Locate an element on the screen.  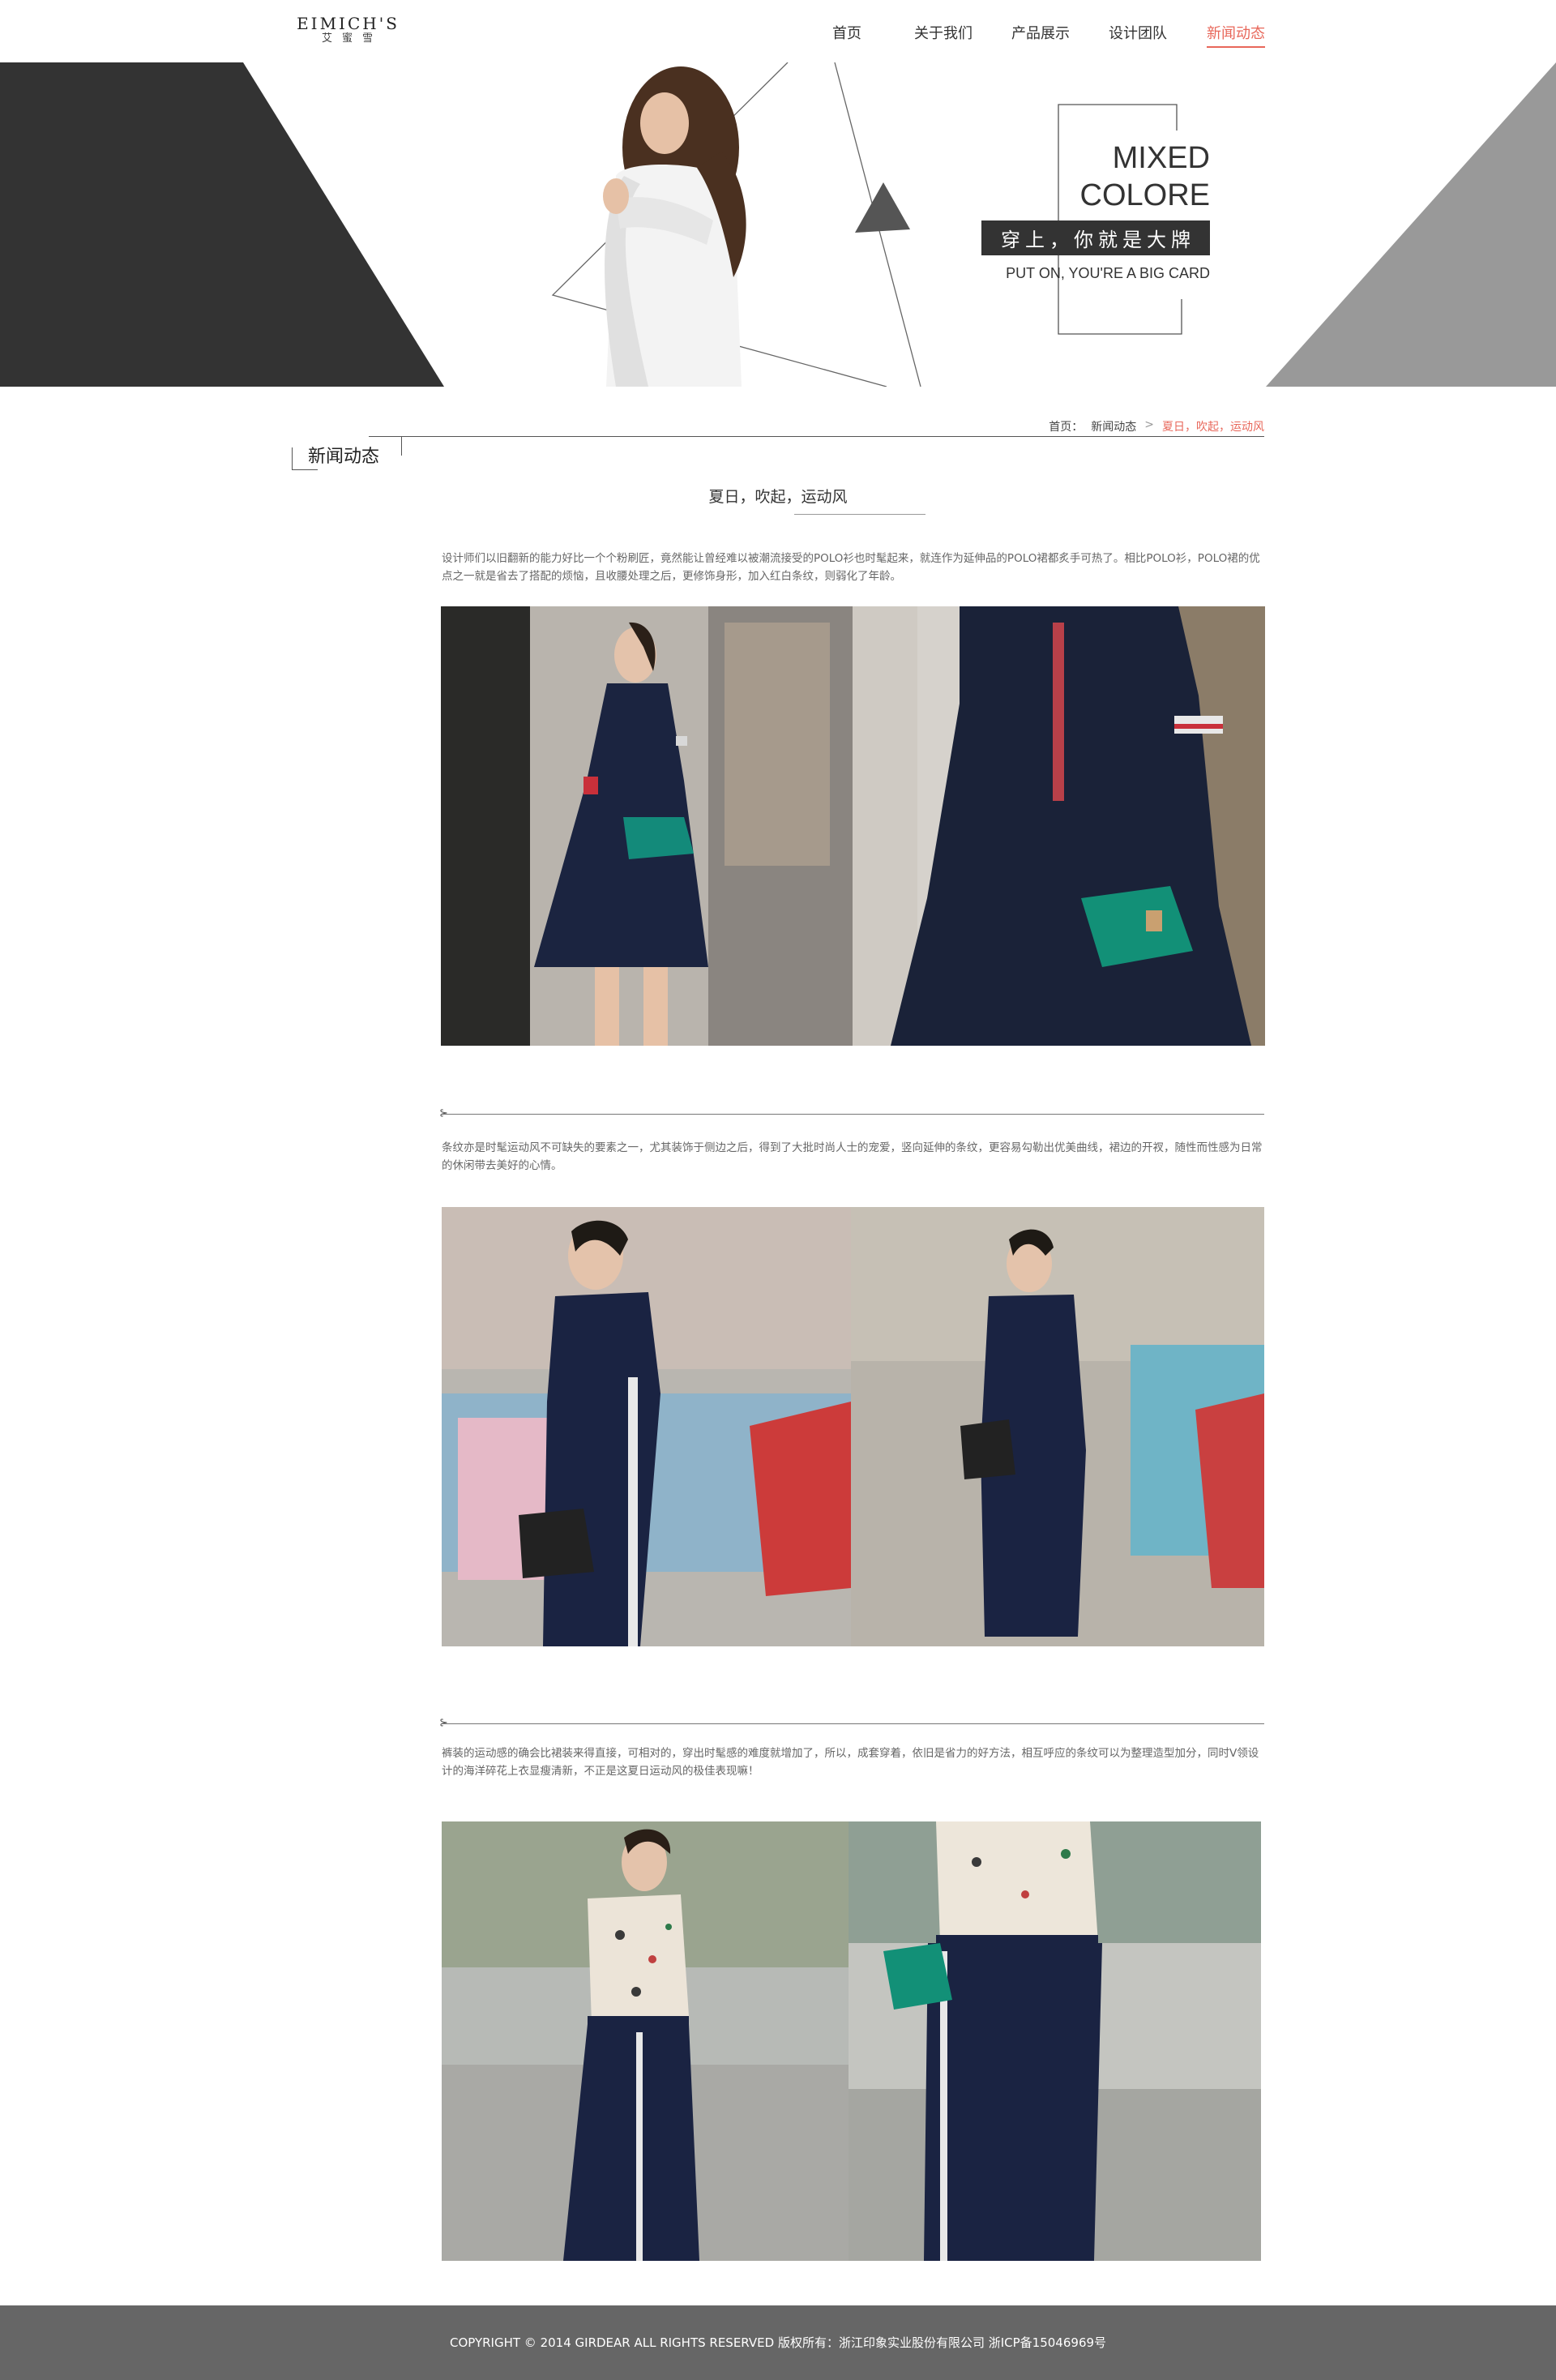
section-rule-tick is located at coordinates (401, 446).